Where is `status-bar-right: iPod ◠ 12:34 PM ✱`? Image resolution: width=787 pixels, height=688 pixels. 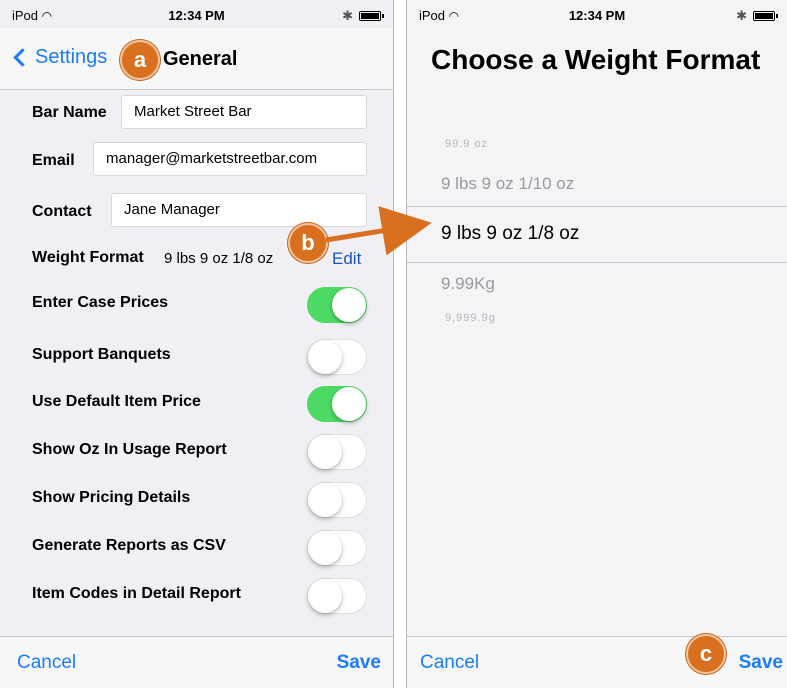 status-bar-right: iPod ◠ 12:34 PM ✱ is located at coordinates (597, 14).